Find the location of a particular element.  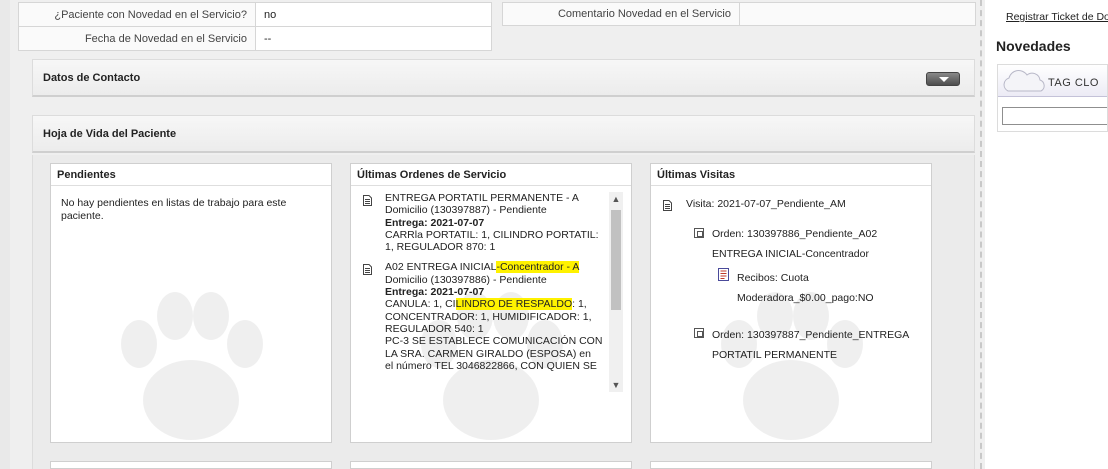

scroll-up-icon: ▲ is located at coordinates (616, 199).